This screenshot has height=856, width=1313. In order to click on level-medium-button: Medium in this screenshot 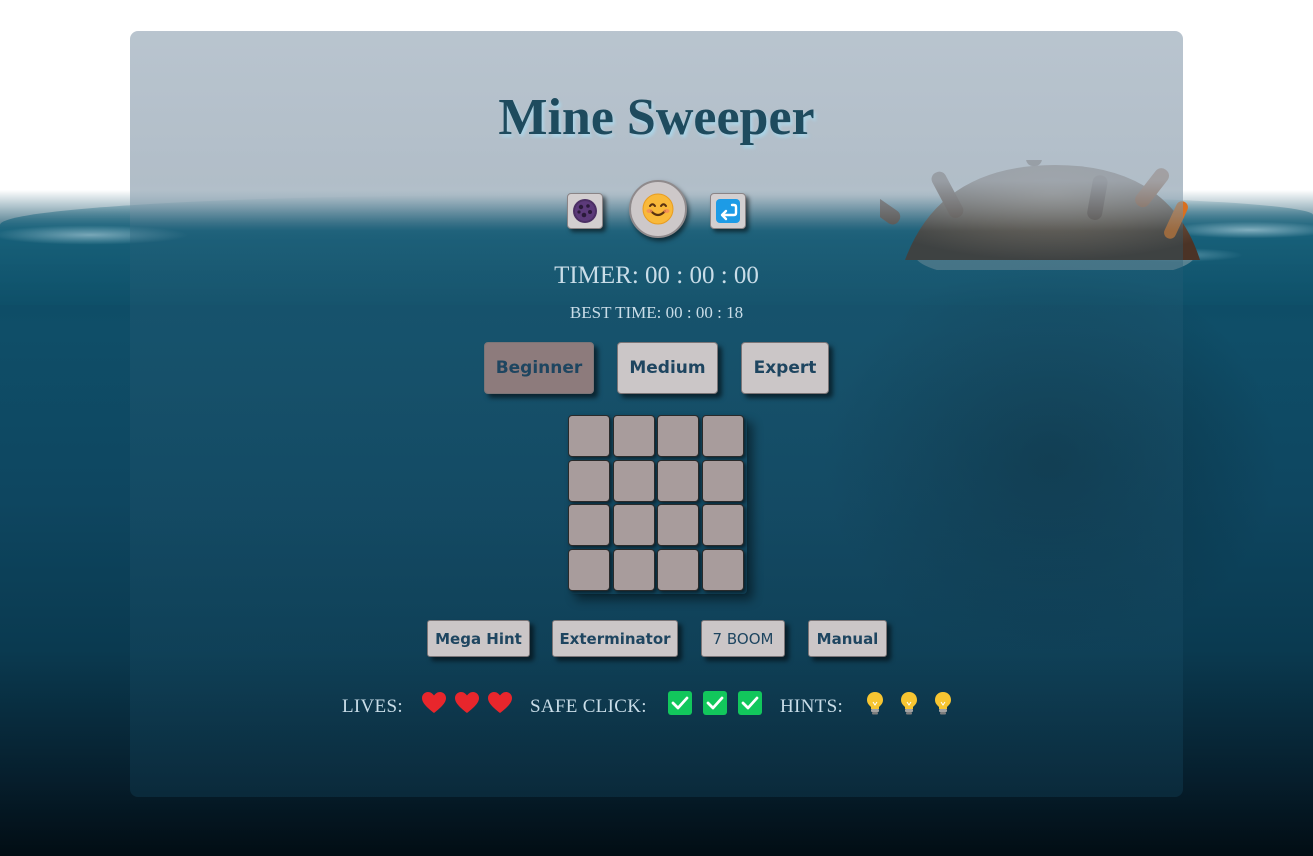, I will do `click(667, 368)`.